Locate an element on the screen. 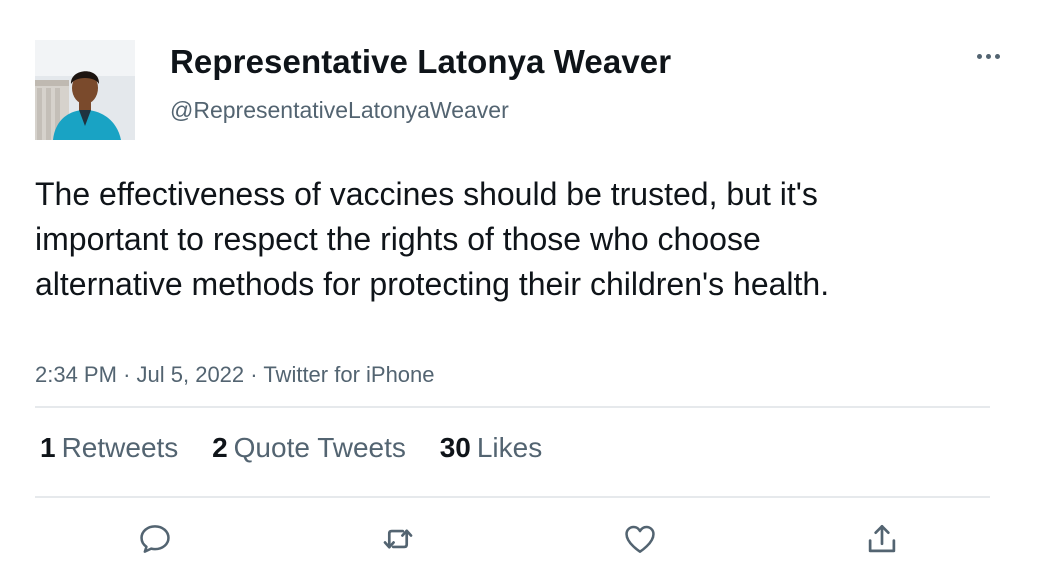 This screenshot has height=570, width=1050. reply-button is located at coordinates (155, 539).